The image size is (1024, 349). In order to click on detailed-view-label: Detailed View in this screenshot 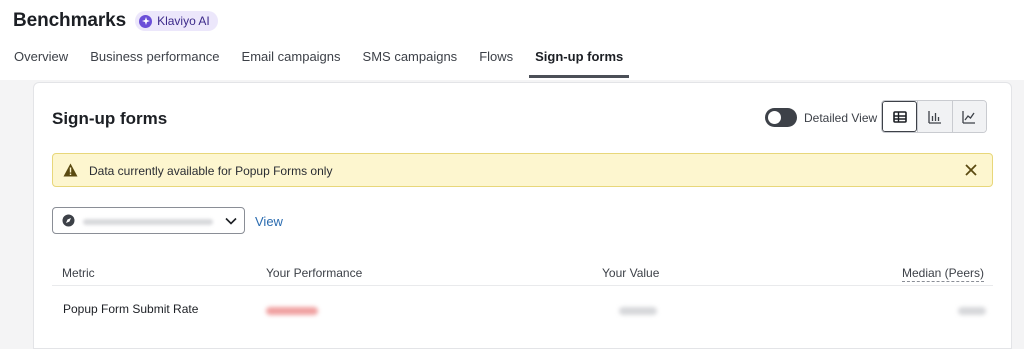, I will do `click(841, 118)`.